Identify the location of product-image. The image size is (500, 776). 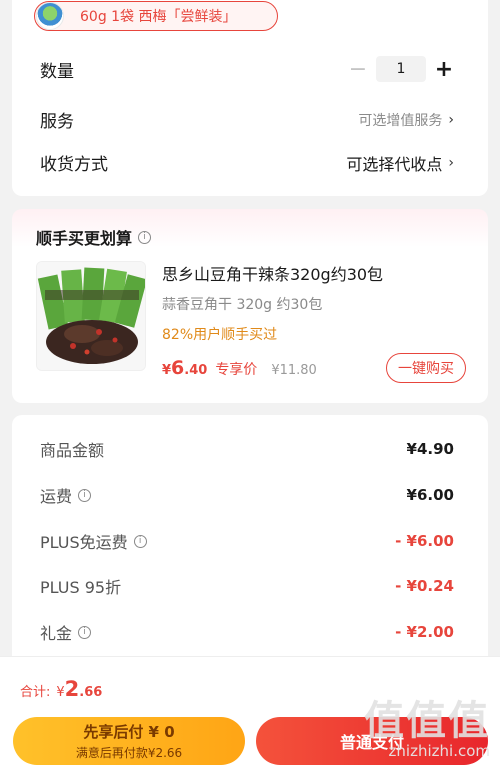
(91, 316).